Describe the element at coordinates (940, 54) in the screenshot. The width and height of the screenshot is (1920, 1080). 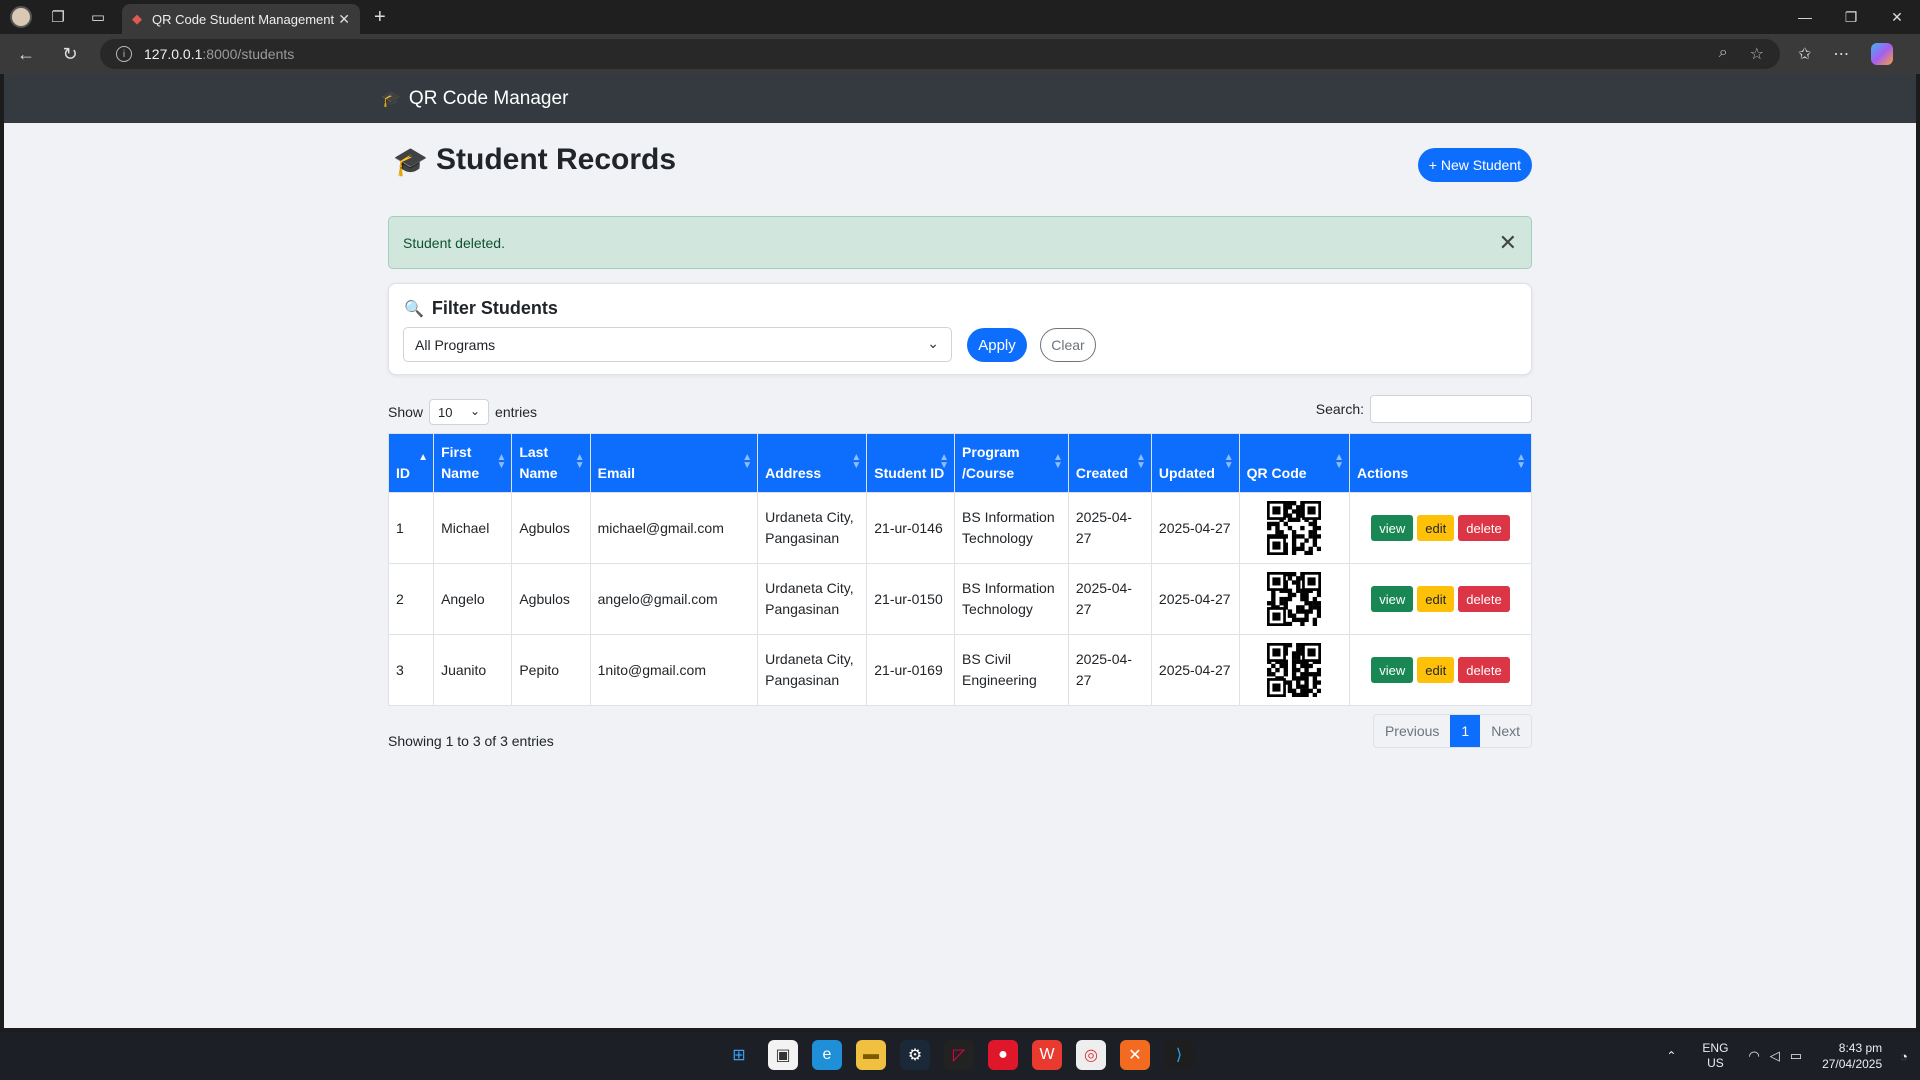
I see `address-bar: i 127.0.0.1:8000/students ⌕ ☆` at that location.